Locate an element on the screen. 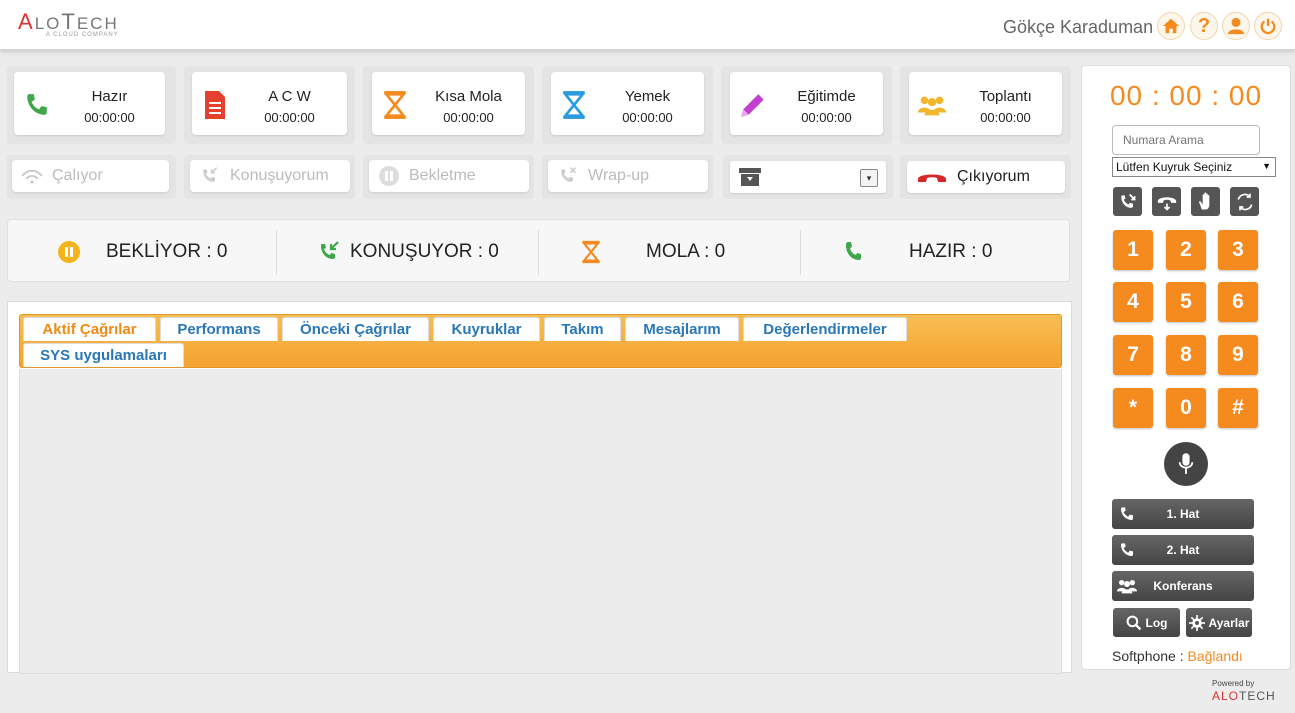 This screenshot has width=1295, height=713. hangup-icon is located at coordinates (932, 178).